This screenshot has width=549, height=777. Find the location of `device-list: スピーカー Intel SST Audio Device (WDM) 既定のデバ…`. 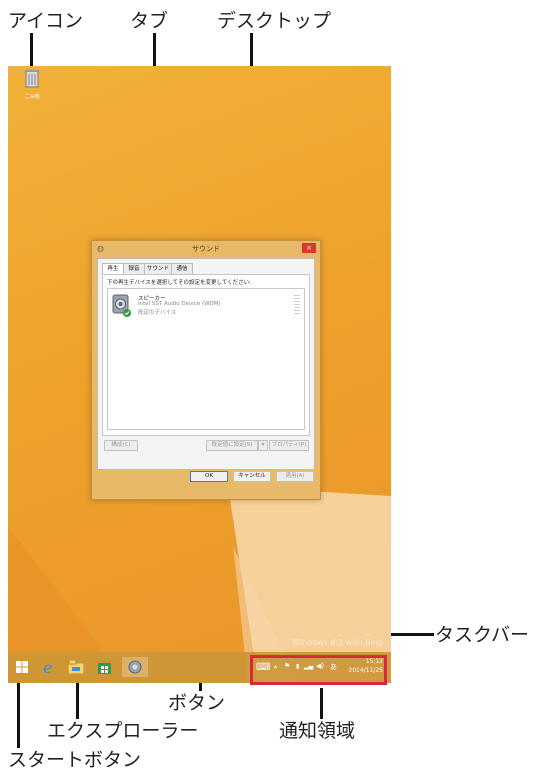

device-list: スピーカー Intel SST Audio Device (WDM) 既定のデバ… is located at coordinates (206, 359).